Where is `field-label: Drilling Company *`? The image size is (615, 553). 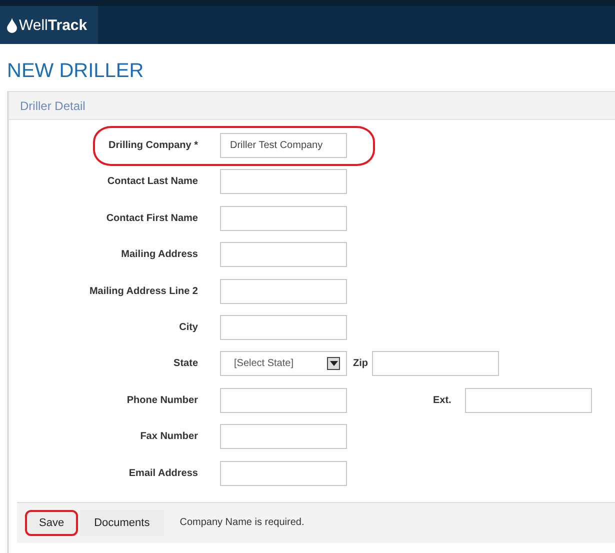 field-label: Drilling Company * is located at coordinates (153, 145).